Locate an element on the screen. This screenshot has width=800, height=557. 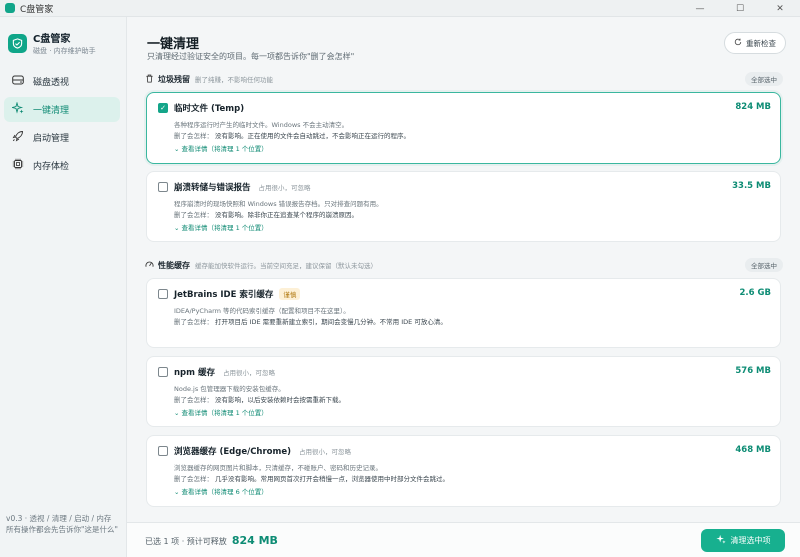
page-title: 一键清理 is located at coordinates (173, 44).